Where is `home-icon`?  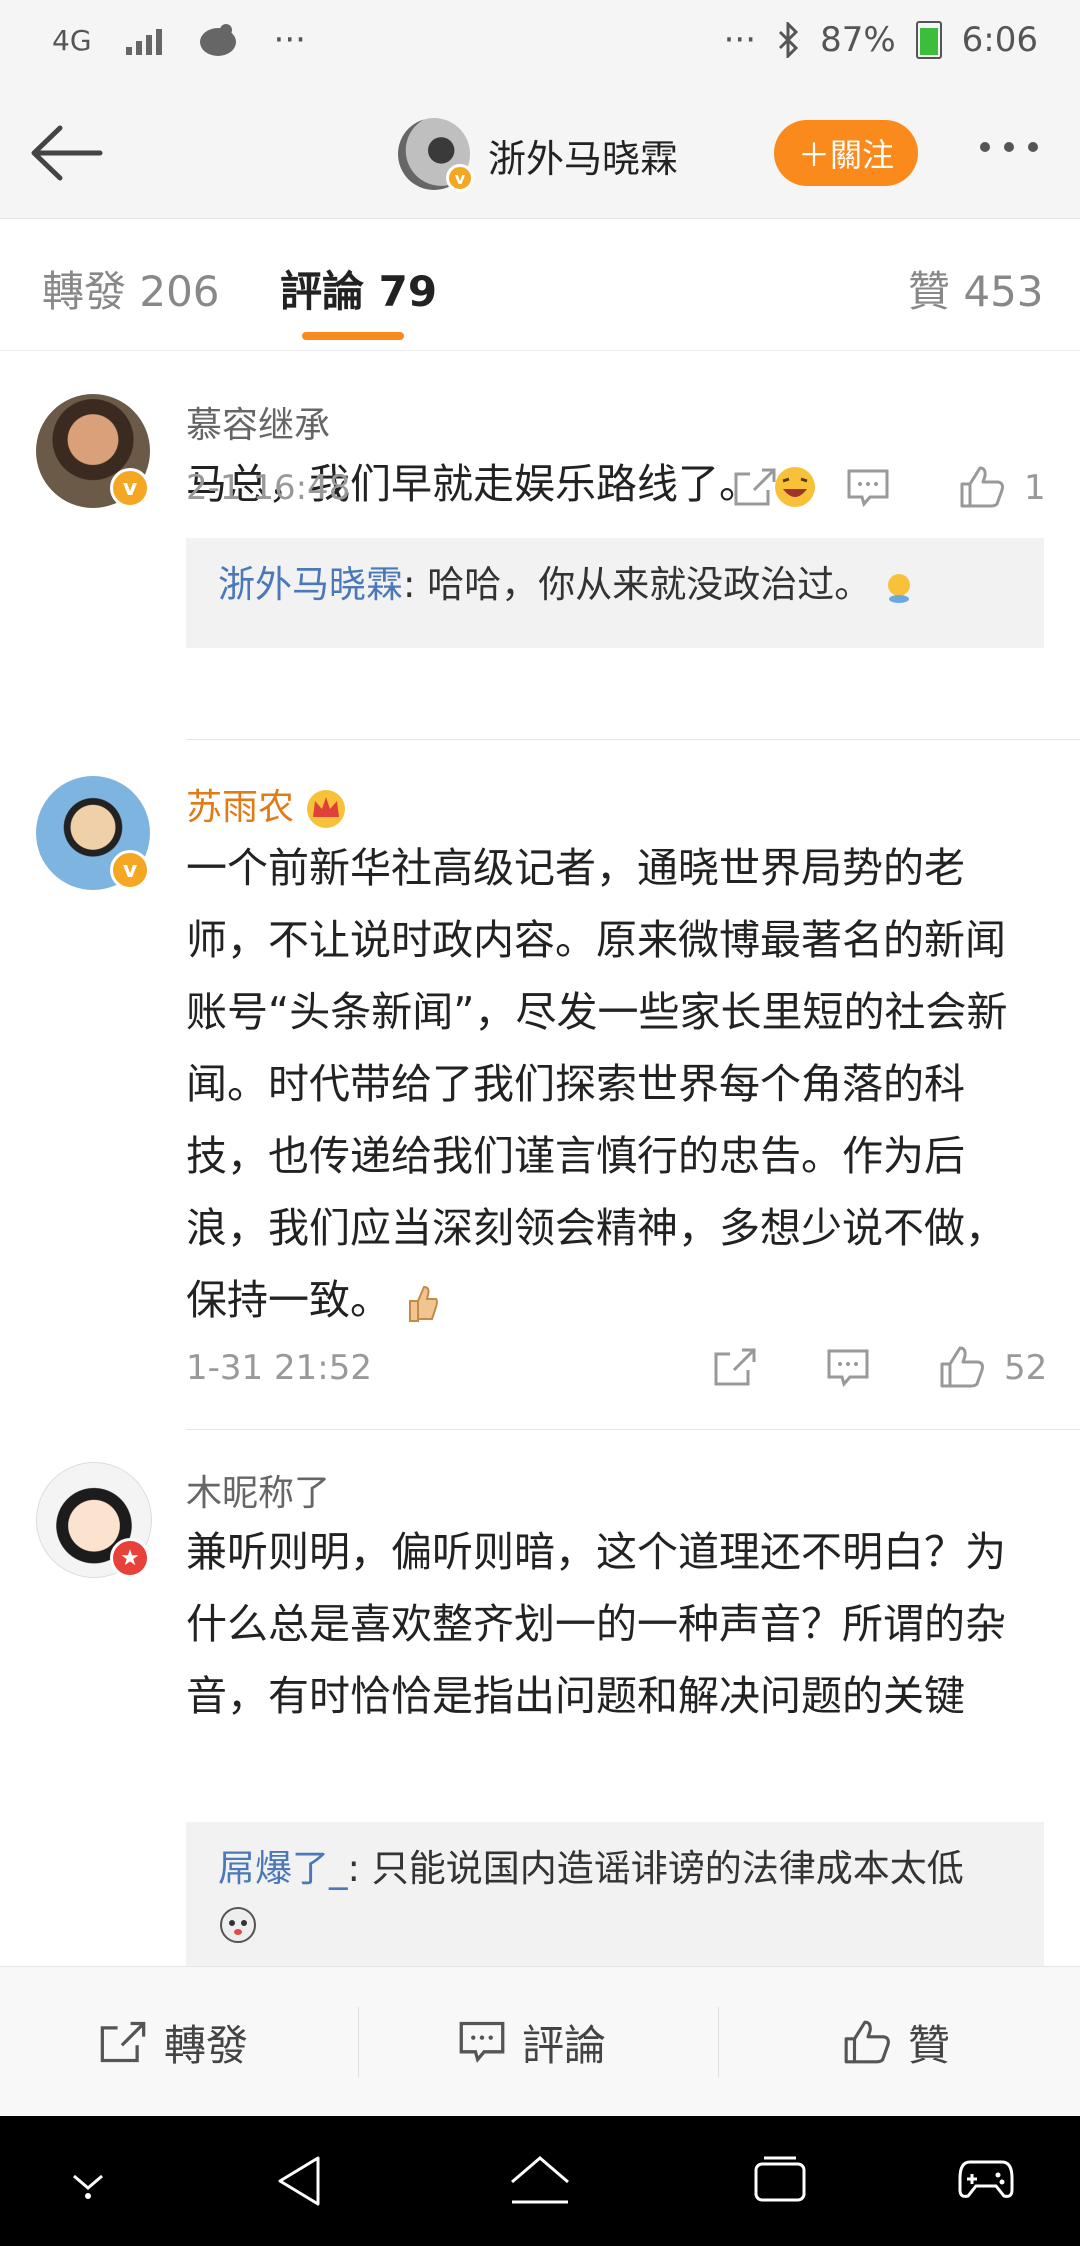 home-icon is located at coordinates (540, 2181).